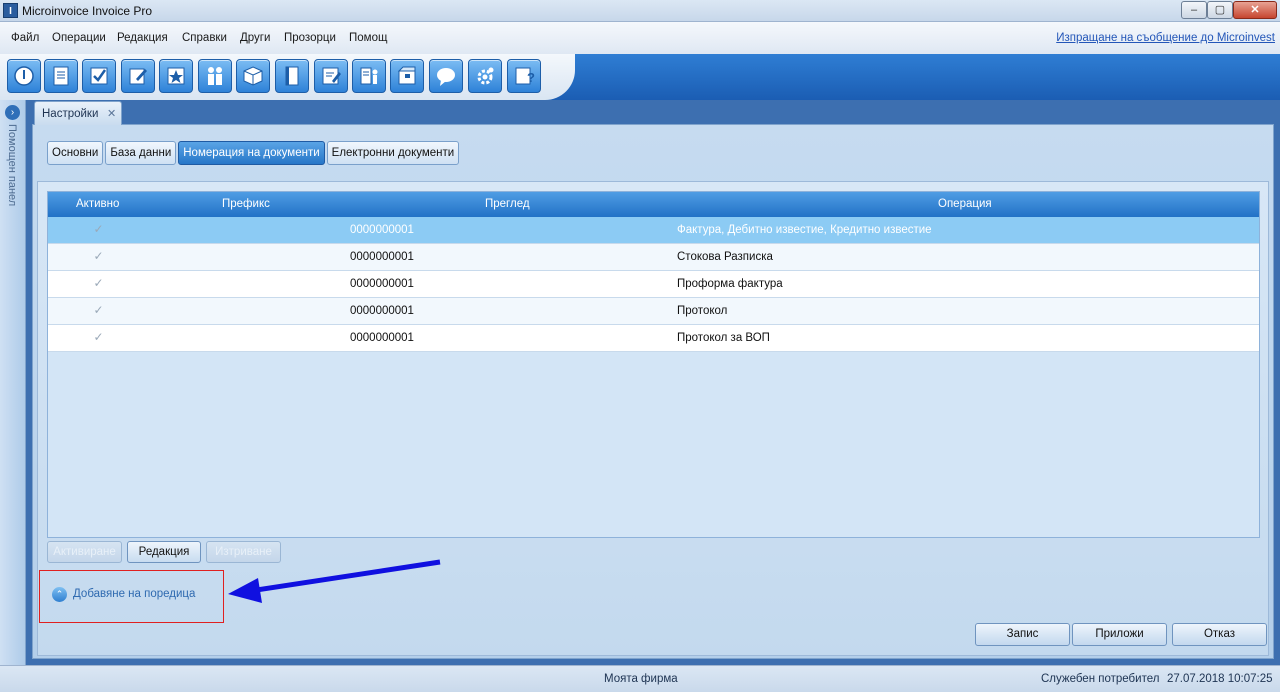 The width and height of the screenshot is (1280, 692). I want to click on title-bar: I Microinvoice Invoice Pro ‒ ▢ ✕, so click(640, 11).